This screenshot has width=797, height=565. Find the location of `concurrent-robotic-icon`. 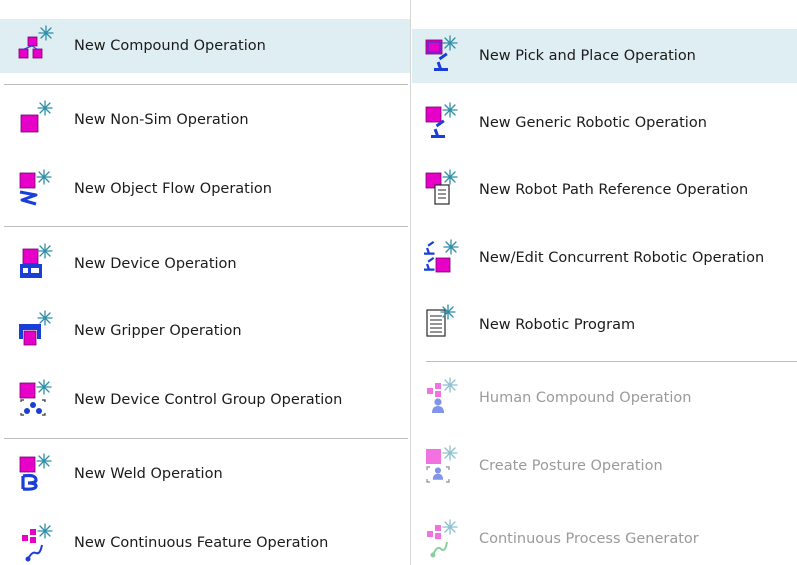

concurrent-robotic-icon is located at coordinates (442, 258).